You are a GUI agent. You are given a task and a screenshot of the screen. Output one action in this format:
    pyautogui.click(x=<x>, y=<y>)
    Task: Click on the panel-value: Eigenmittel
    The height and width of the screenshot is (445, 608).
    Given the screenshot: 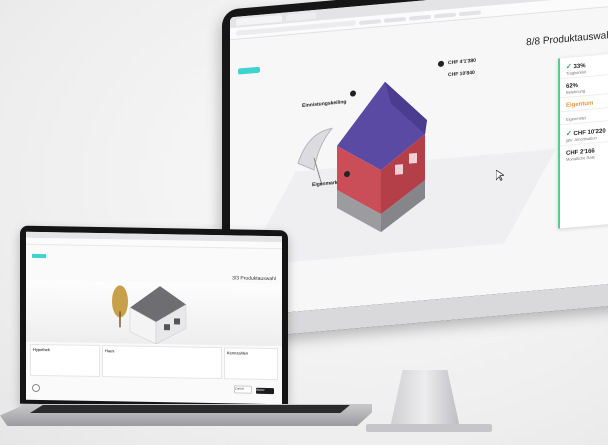 What is the action you would take?
    pyautogui.click(x=576, y=118)
    